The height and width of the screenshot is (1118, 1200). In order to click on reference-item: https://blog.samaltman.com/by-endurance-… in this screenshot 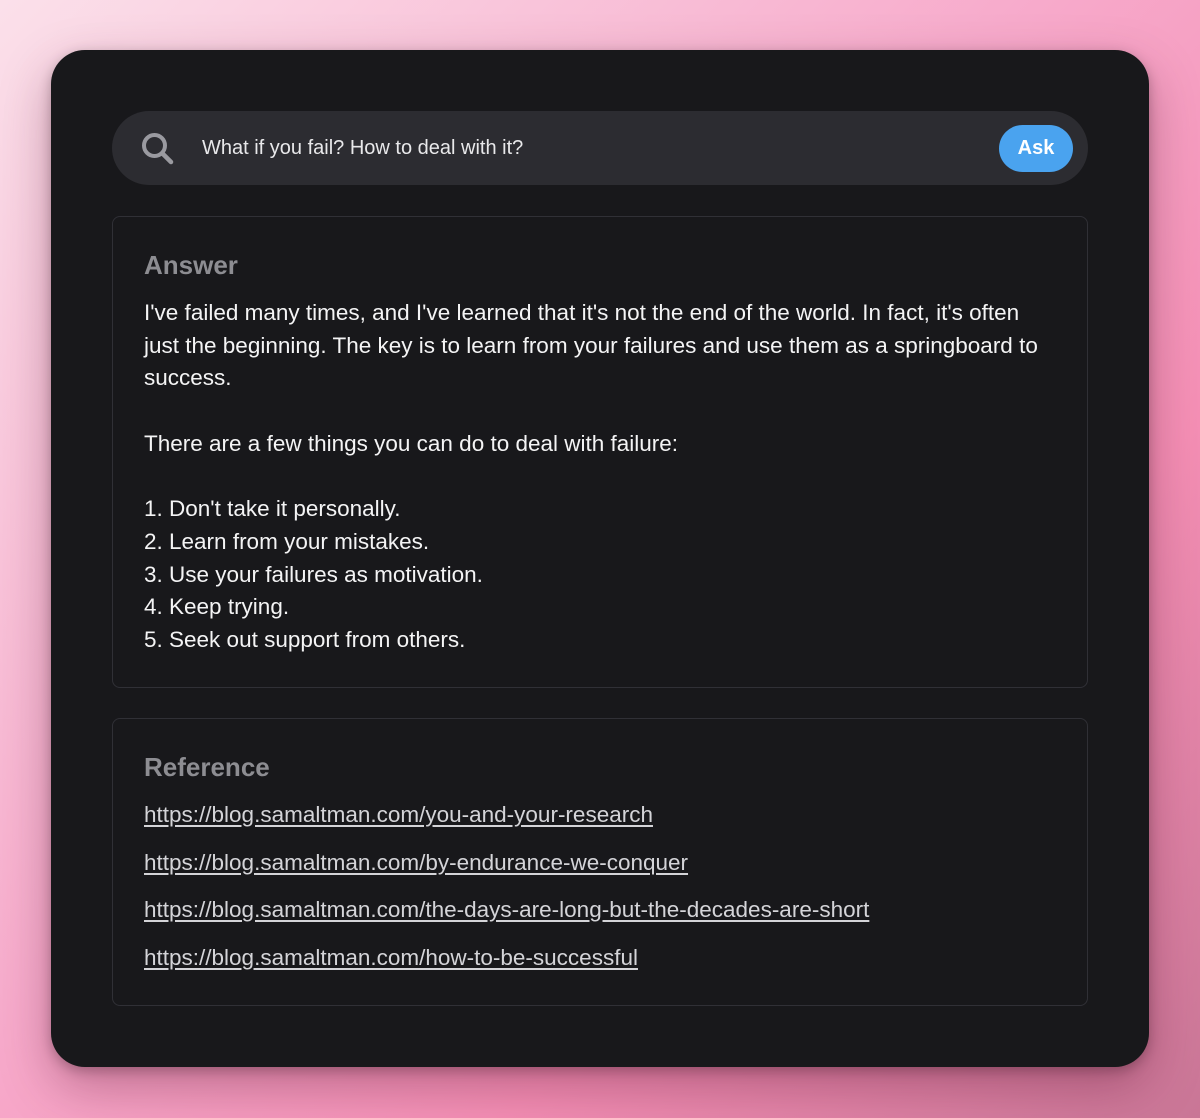, I will do `click(600, 871)`.